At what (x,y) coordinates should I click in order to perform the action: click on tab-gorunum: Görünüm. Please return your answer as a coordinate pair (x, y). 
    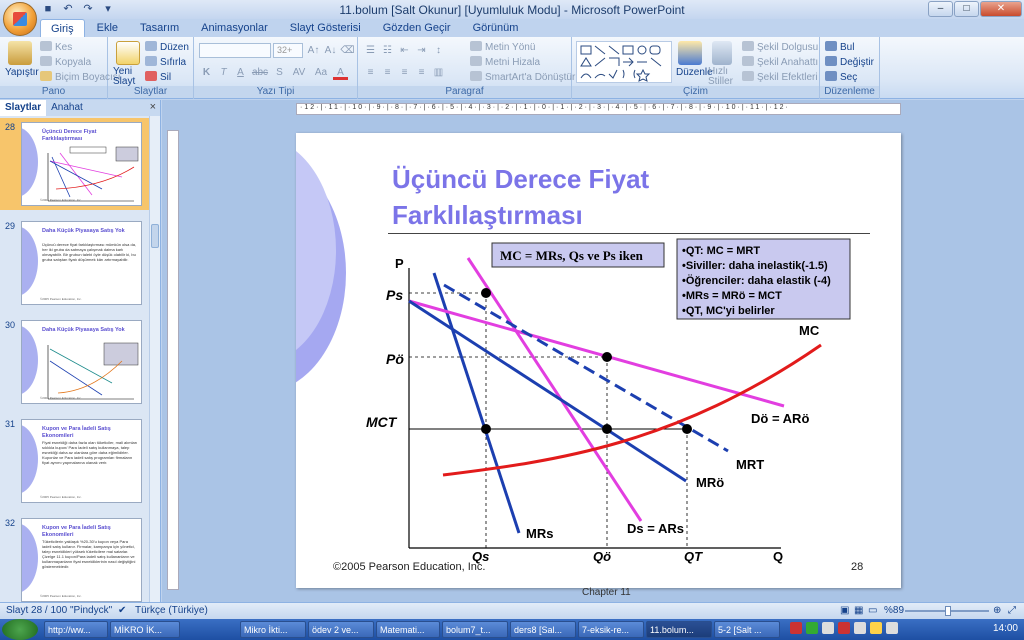
    Looking at the image, I should click on (496, 28).